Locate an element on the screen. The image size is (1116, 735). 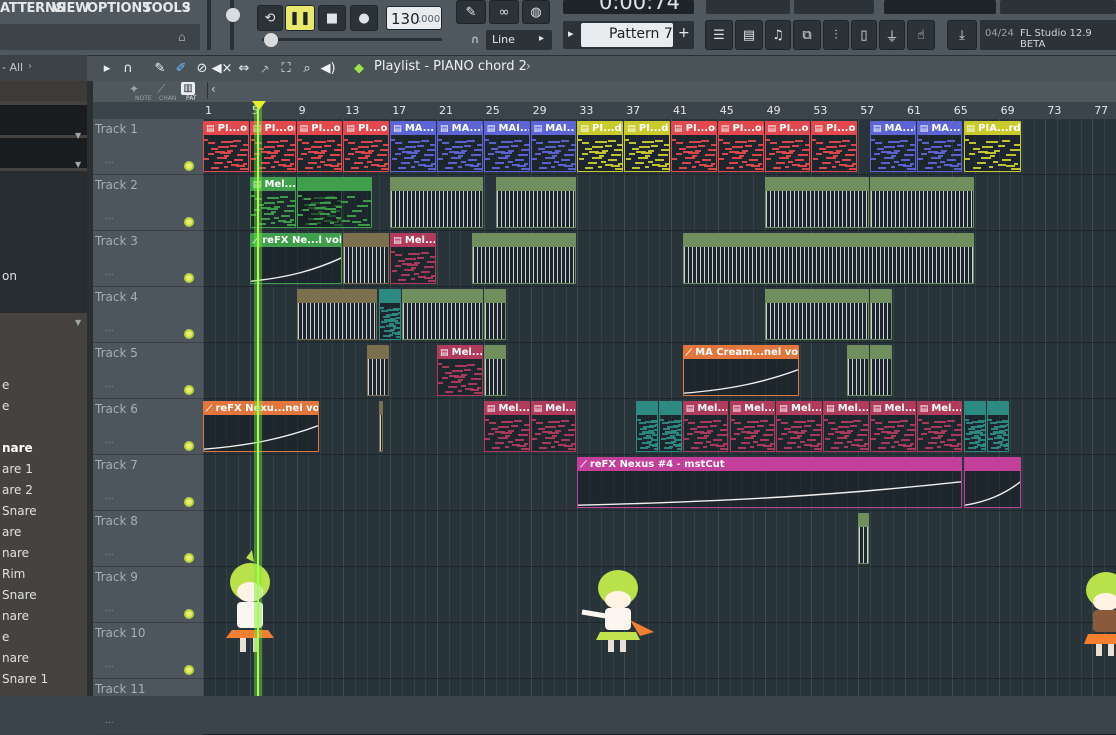
browser-item: on is located at coordinates (9, 276).